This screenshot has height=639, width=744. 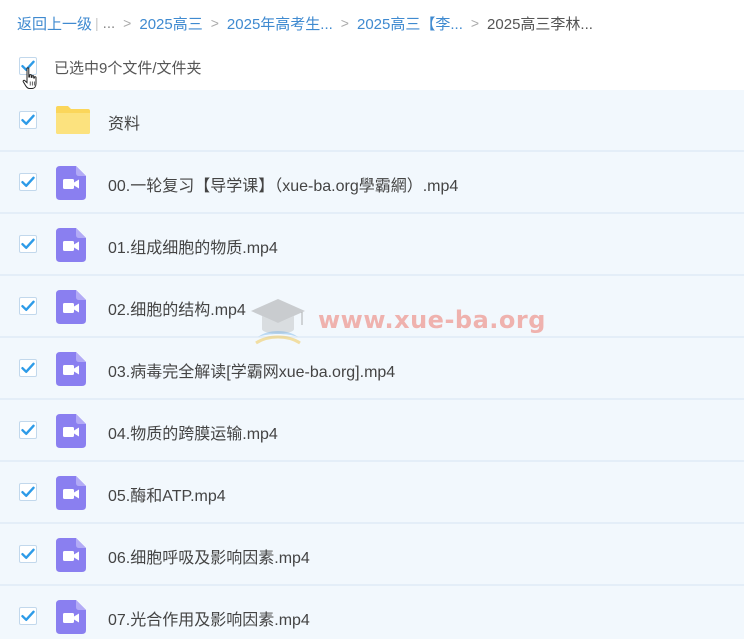 I want to click on file-row: 05.酶和ATP.mp4, so click(x=372, y=493).